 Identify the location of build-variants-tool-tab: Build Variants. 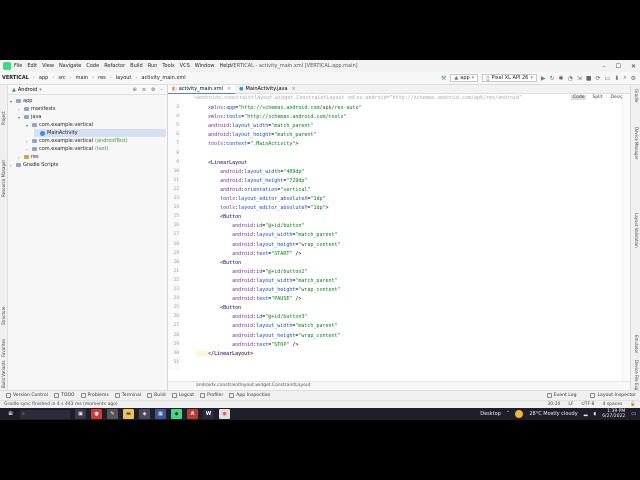
(3, 374).